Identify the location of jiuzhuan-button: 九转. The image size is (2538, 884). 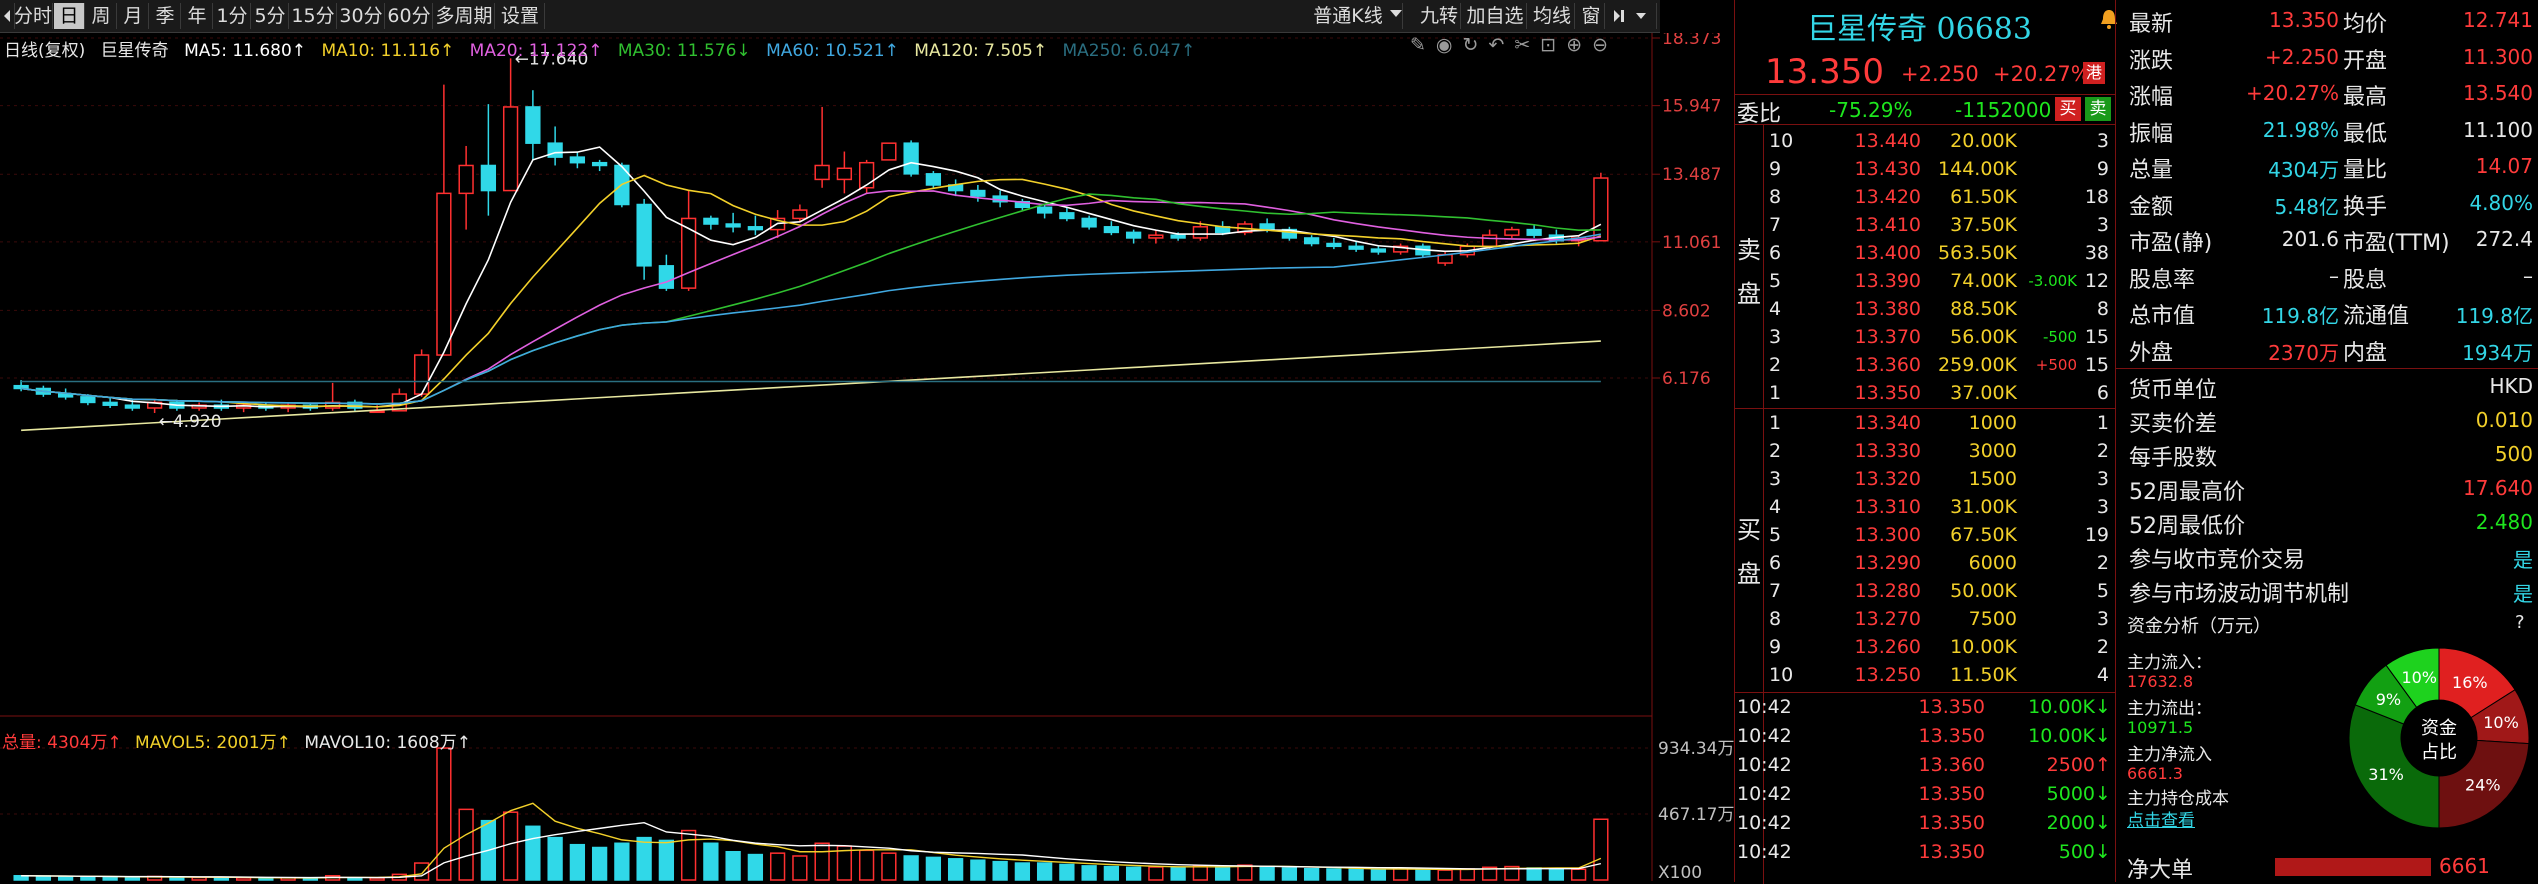
(1439, 16).